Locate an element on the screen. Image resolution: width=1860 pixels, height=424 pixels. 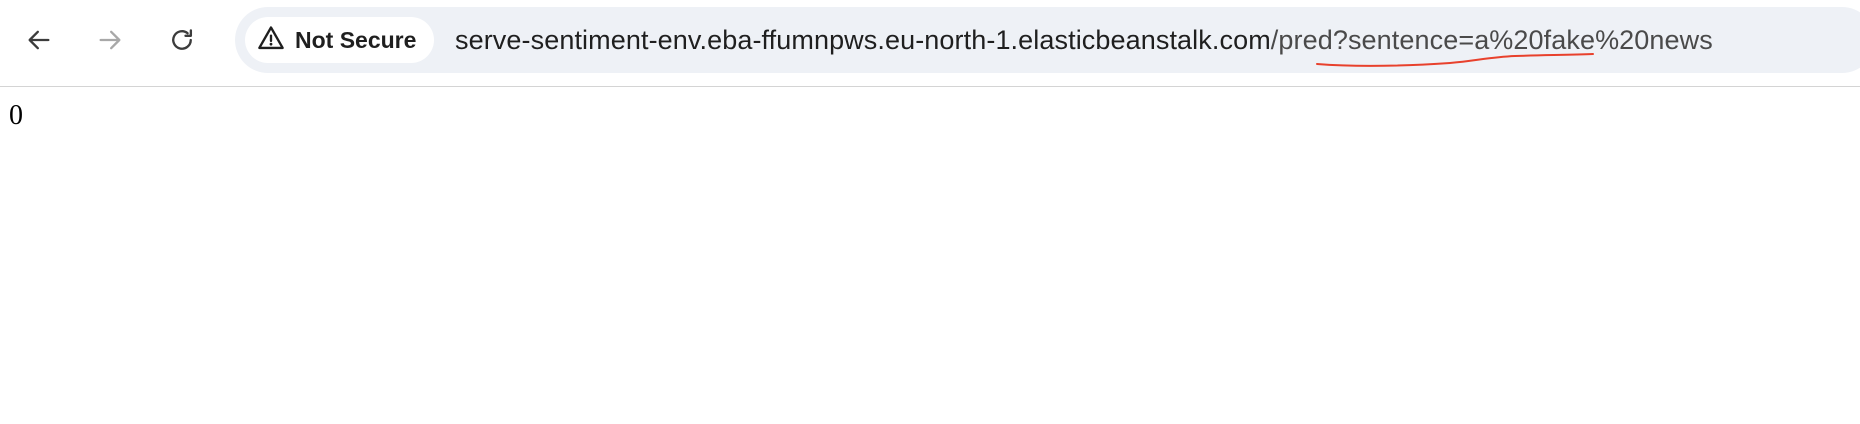
reload-button is located at coordinates (182, 40).